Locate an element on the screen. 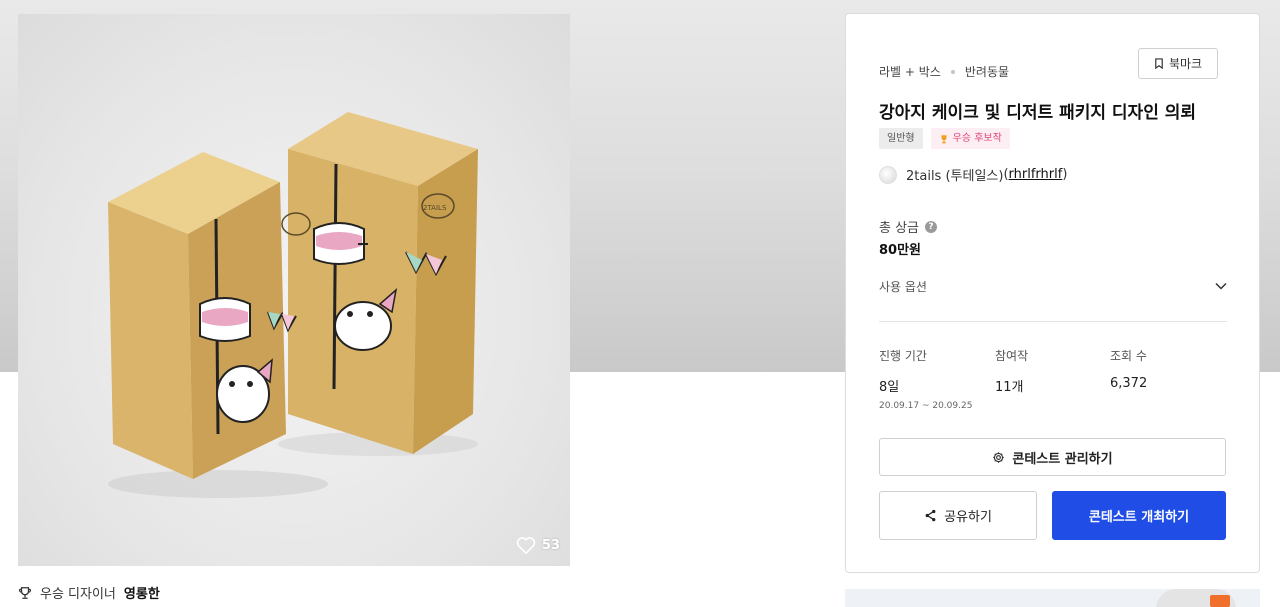 The image size is (1280, 607). manage-contest-label: 콘테스트 관리하기 is located at coordinates (1062, 459).